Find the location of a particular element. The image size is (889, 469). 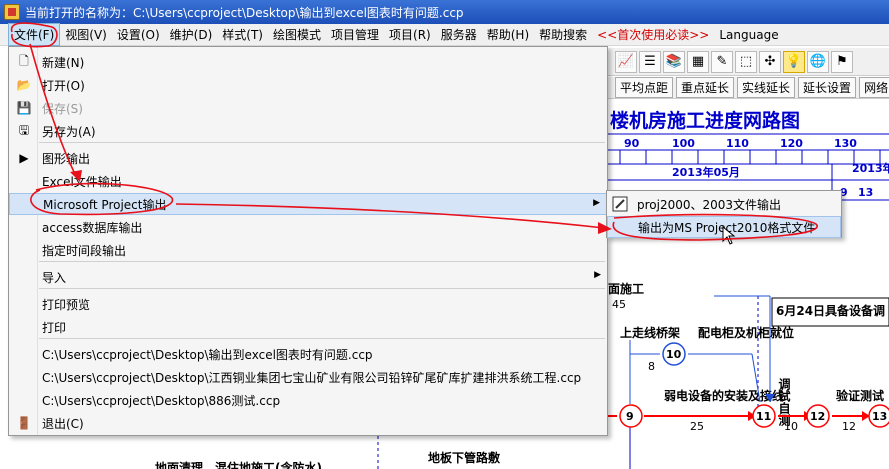

task-clean: 地面清理、混住地施工(含防水) is located at coordinates (238, 464).